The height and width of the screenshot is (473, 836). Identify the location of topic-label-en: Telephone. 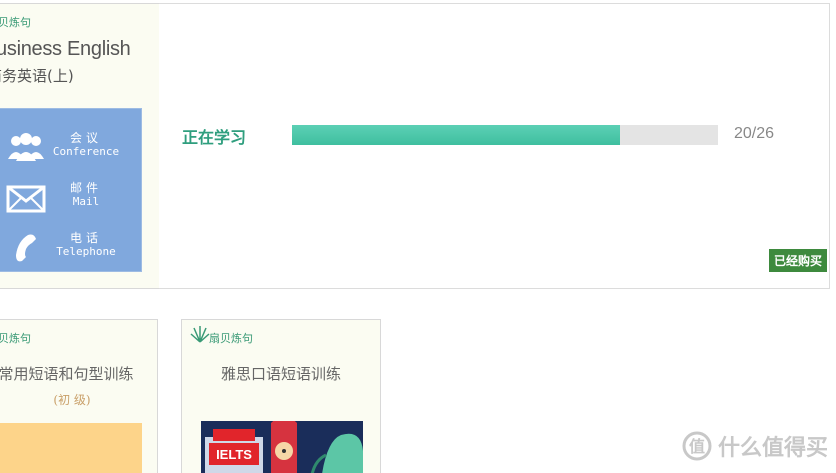
(86, 251).